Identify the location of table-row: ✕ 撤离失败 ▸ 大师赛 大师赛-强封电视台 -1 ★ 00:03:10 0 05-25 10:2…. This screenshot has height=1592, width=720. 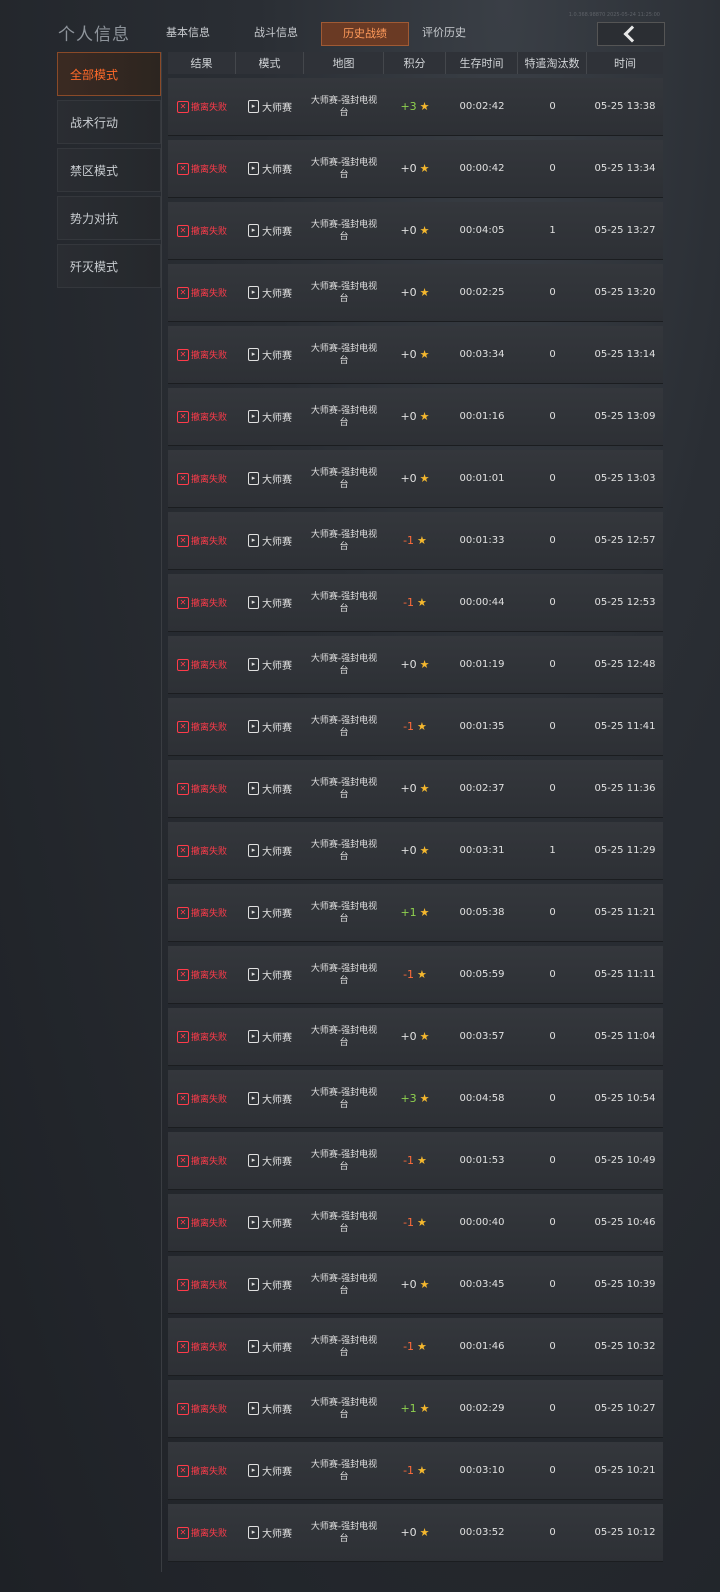
(415, 1471).